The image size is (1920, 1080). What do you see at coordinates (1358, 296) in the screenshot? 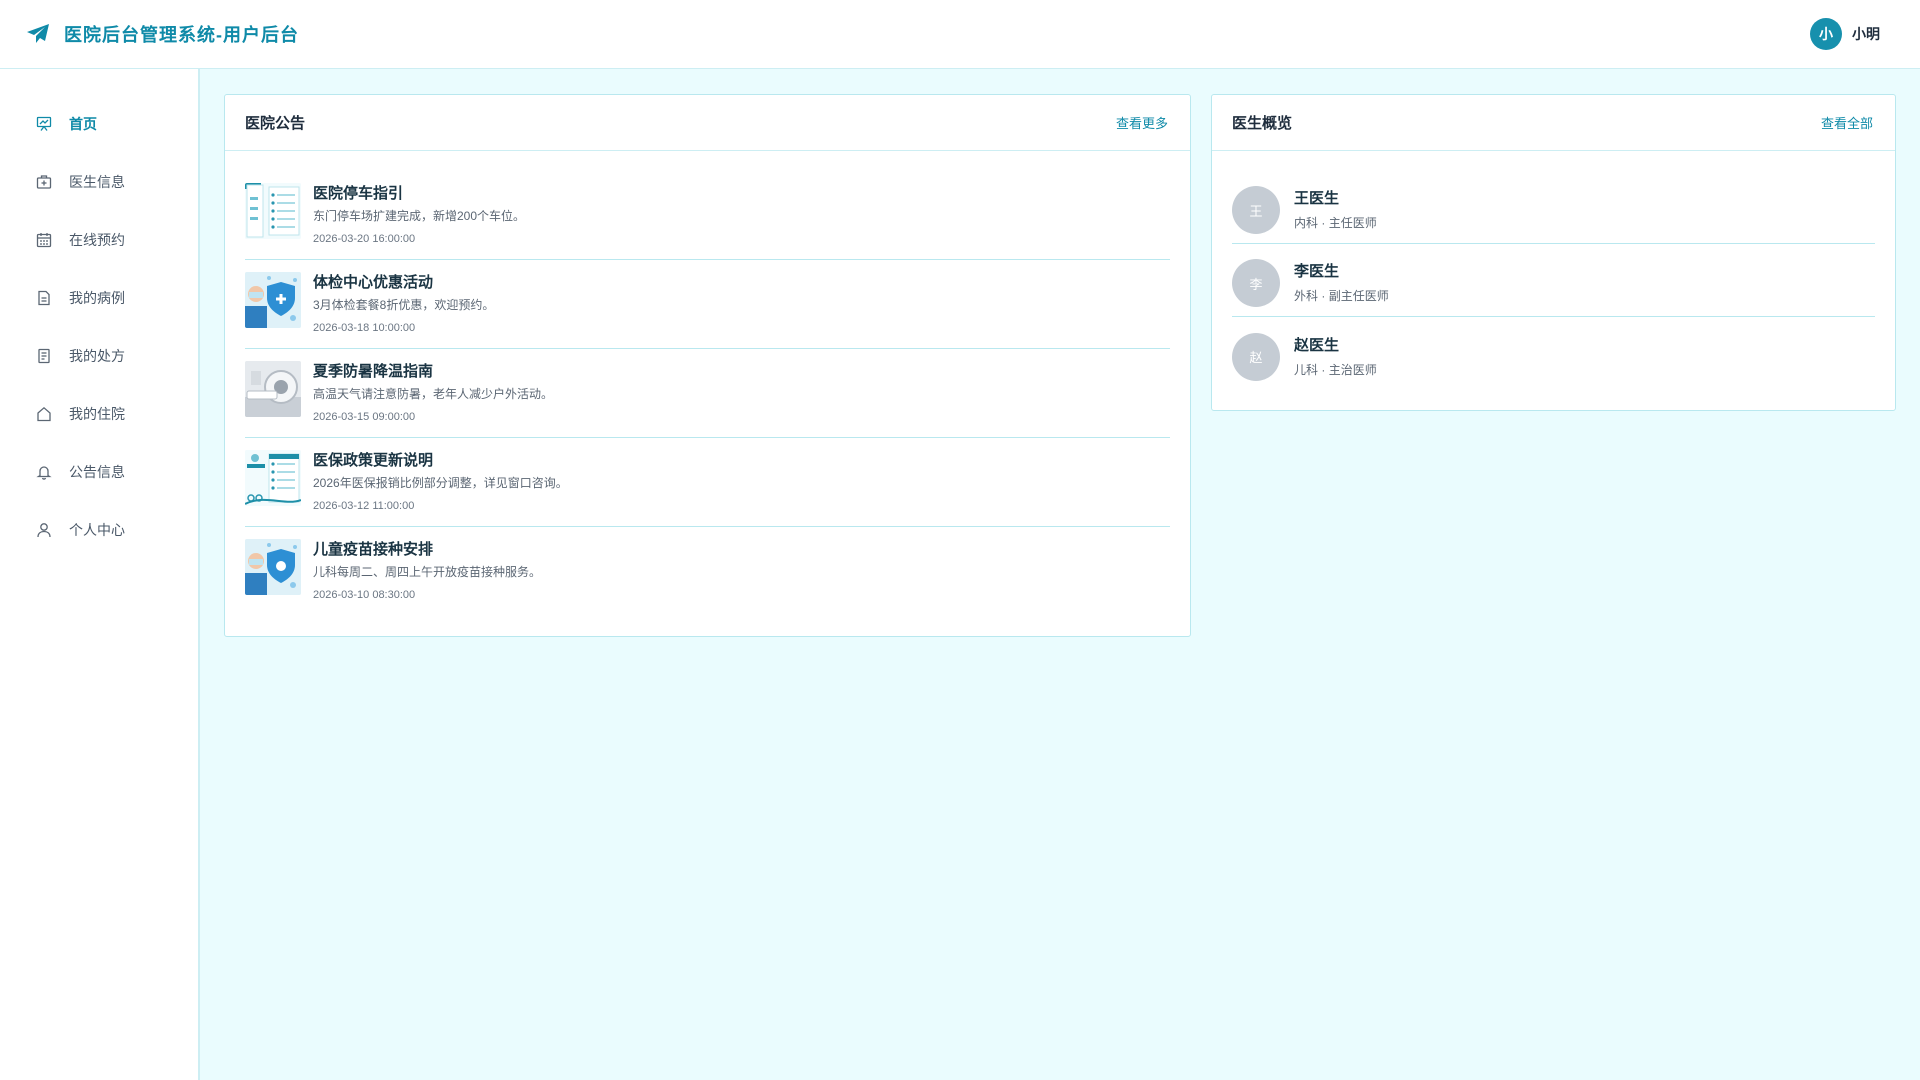
I see `doctor-title: 副主任医师` at bounding box center [1358, 296].